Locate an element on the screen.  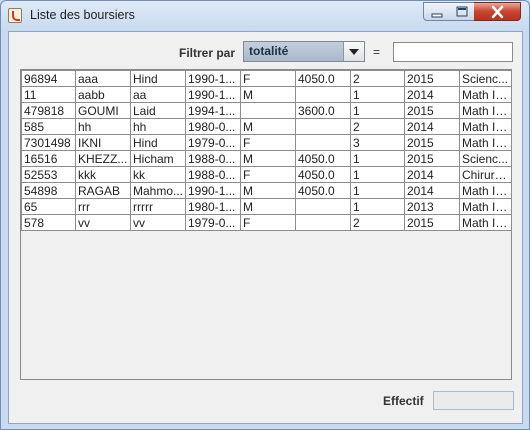
table-row: 7301498 IKNI Hind 1979-0... F 3 2015 Math Info is located at coordinates (266, 142).